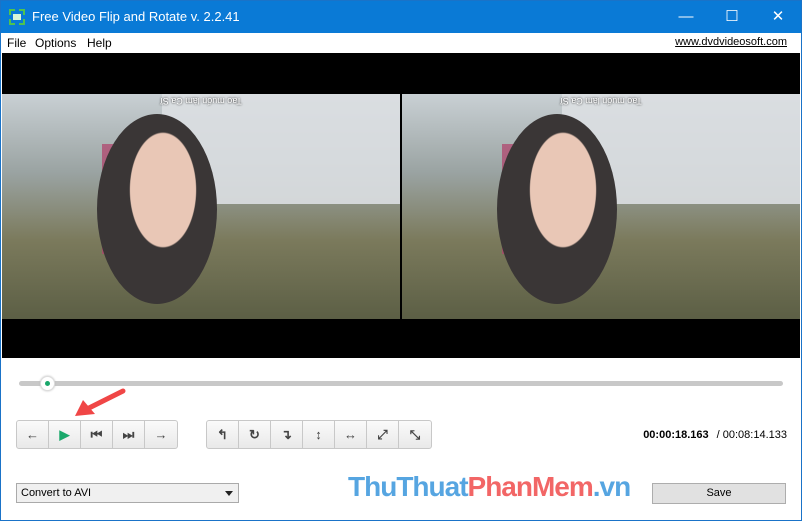 The width and height of the screenshot is (802, 521). Describe the element at coordinates (287, 434) in the screenshot. I see `rotate-right-button: ↴` at that location.